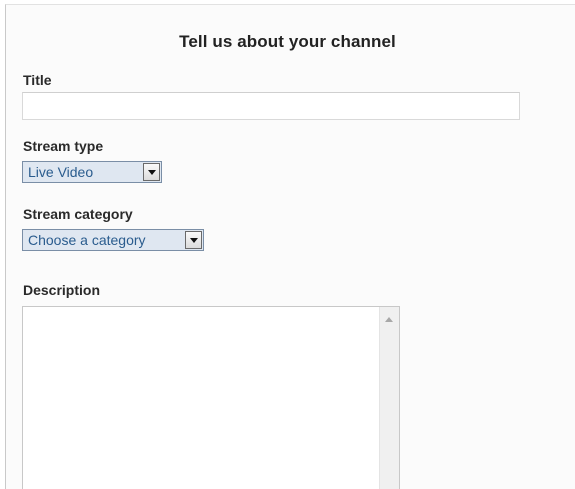 The image size is (575, 489). Describe the element at coordinates (87, 240) in the screenshot. I see `stream-category-selected-value: Choose a category` at that location.